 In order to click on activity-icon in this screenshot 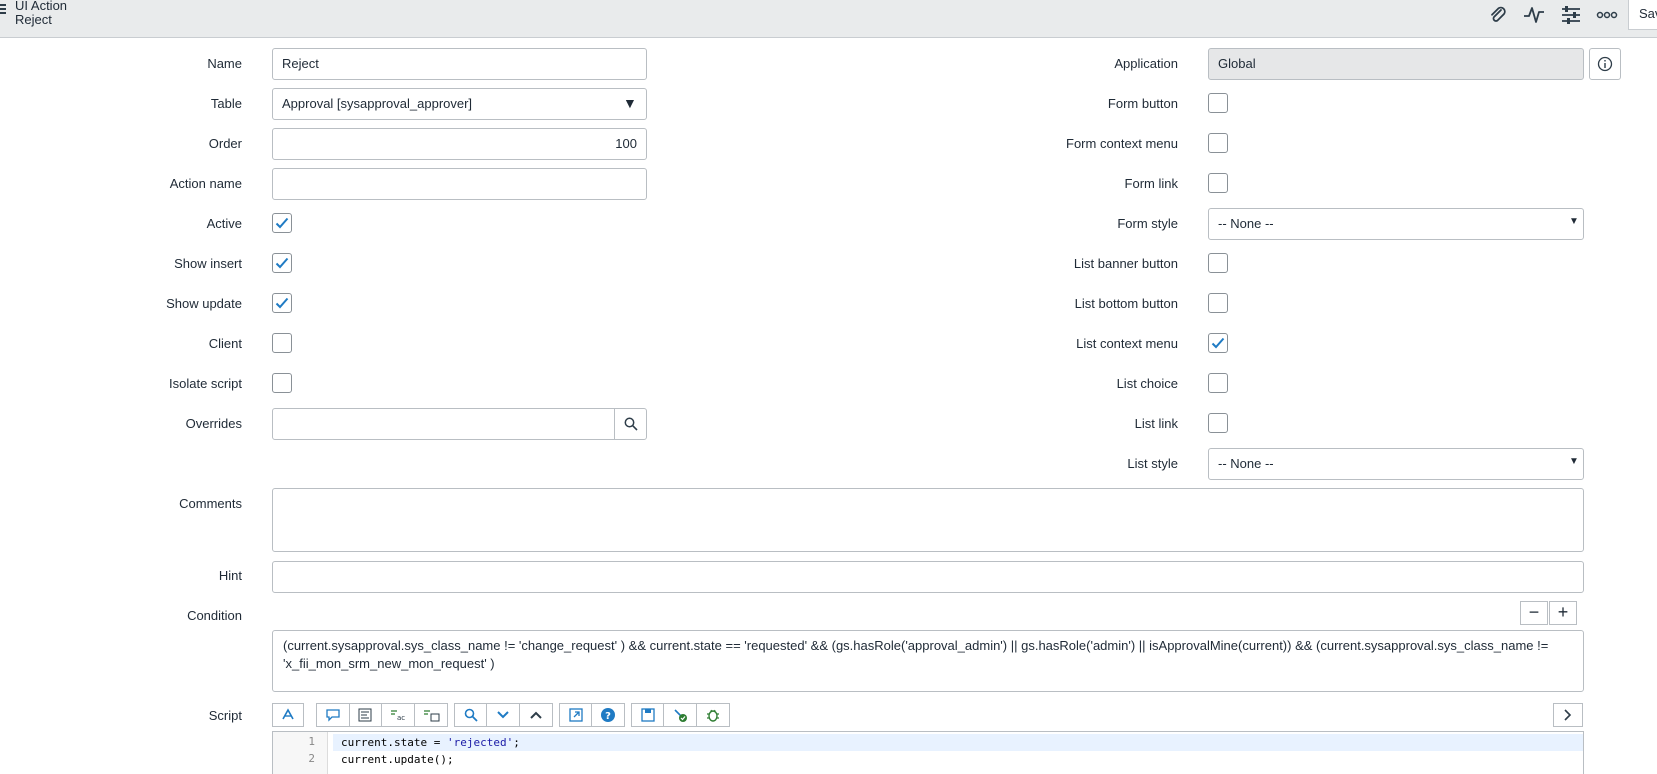, I will do `click(1534, 15)`.